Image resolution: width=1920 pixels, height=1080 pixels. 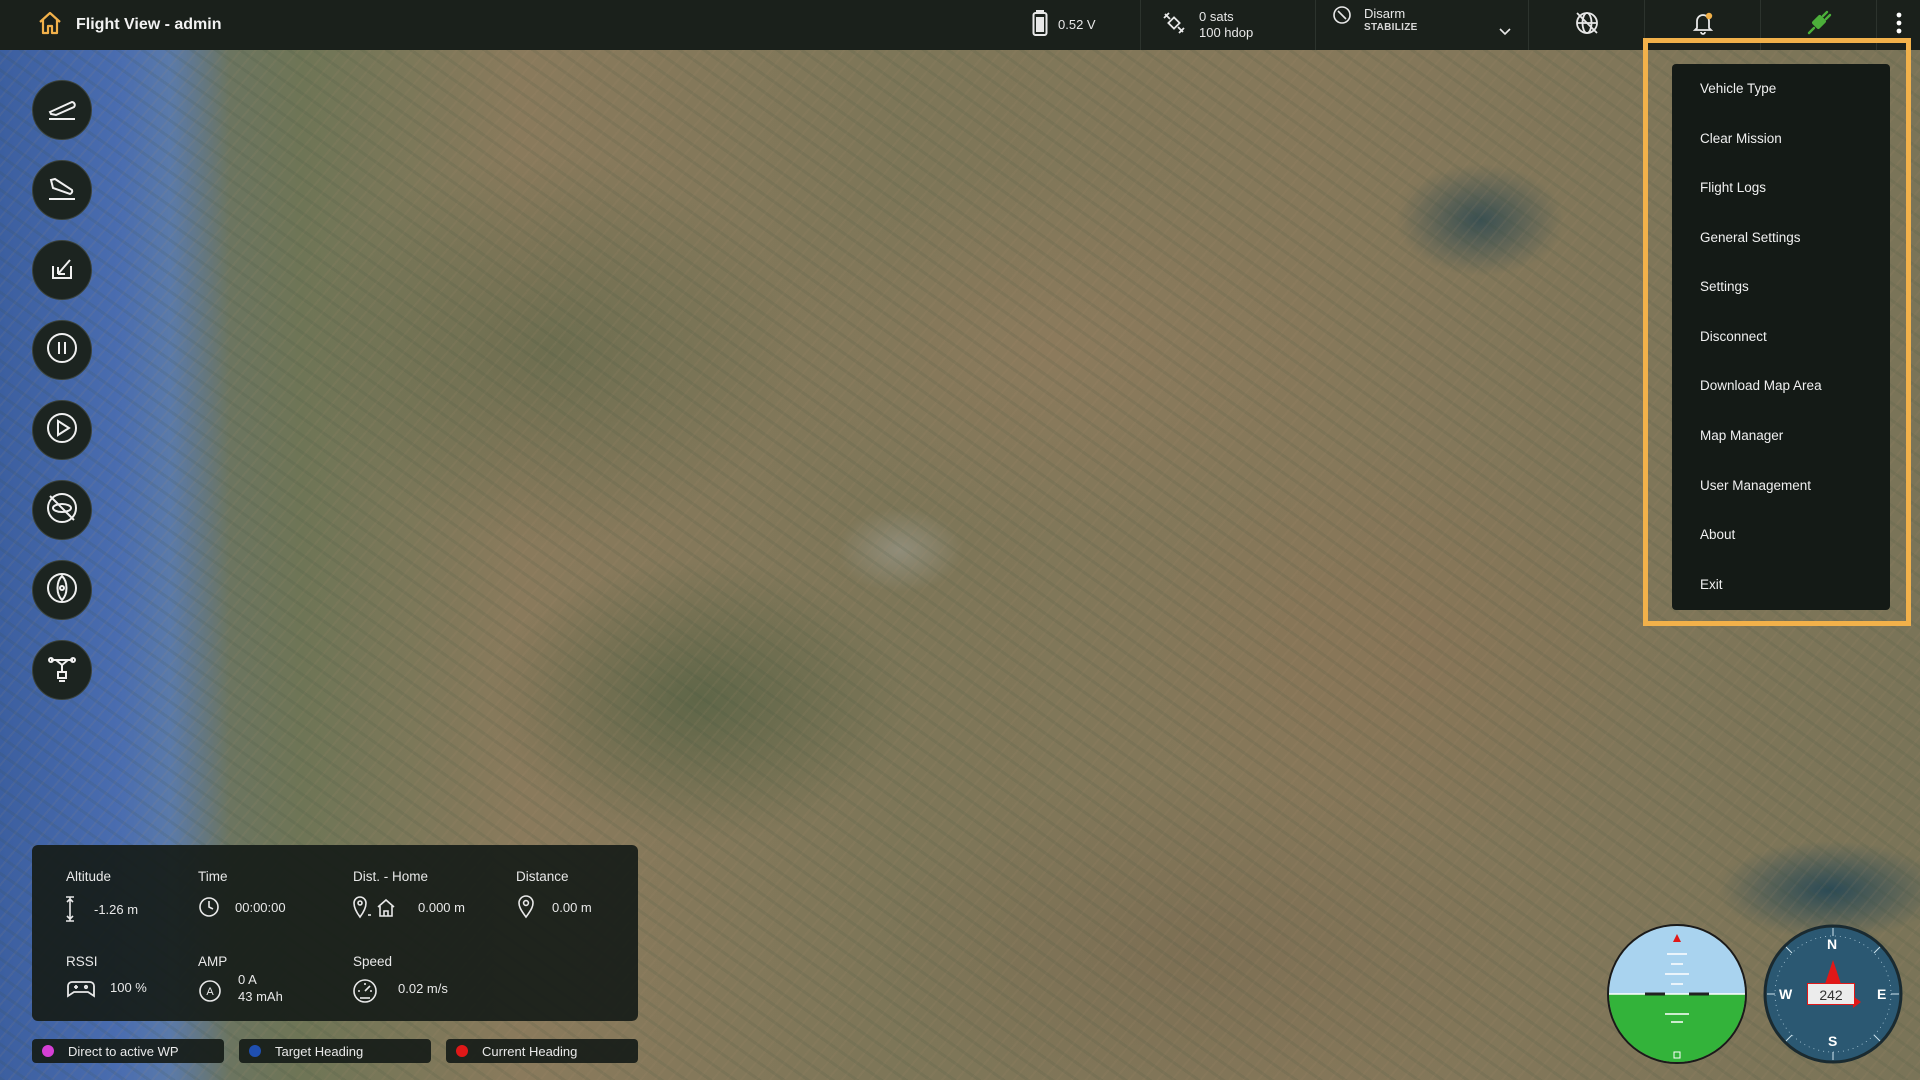 What do you see at coordinates (1391, 27) in the screenshot?
I see `flight-mode: STABILIZE` at bounding box center [1391, 27].